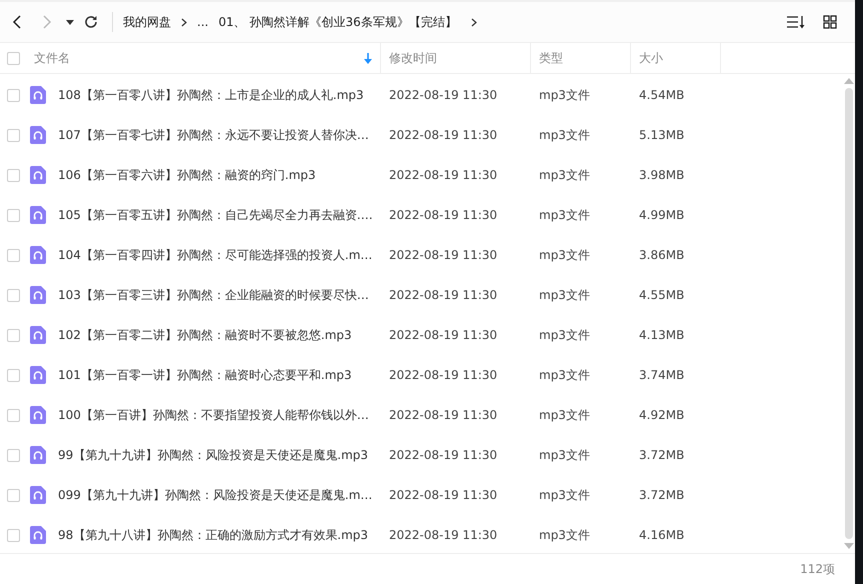 The image size is (863, 584). I want to click on grid-view-icon, so click(830, 22).